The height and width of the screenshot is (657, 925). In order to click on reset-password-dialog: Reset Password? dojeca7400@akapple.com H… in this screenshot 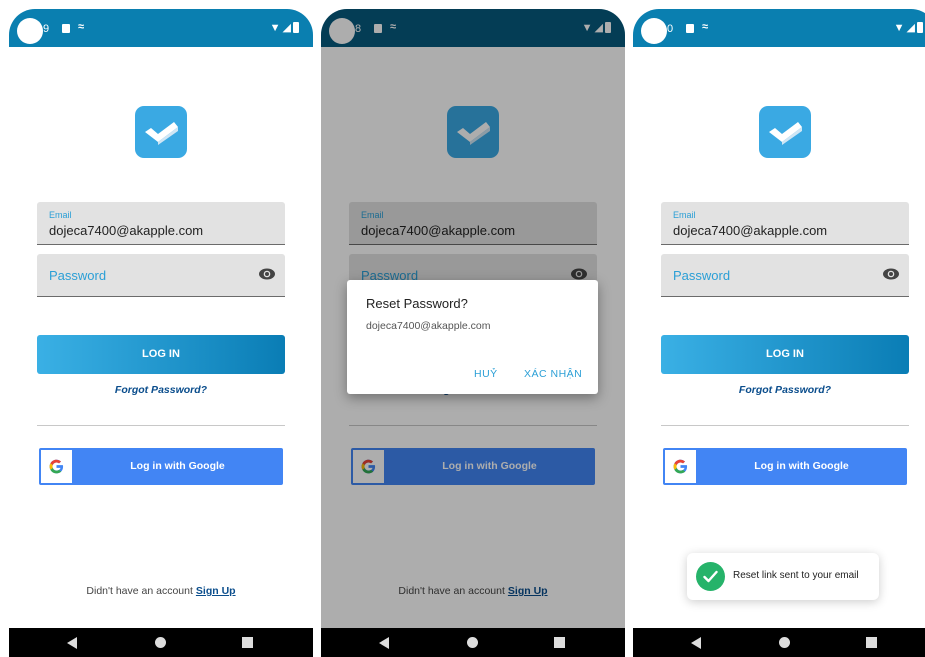, I will do `click(472, 337)`.